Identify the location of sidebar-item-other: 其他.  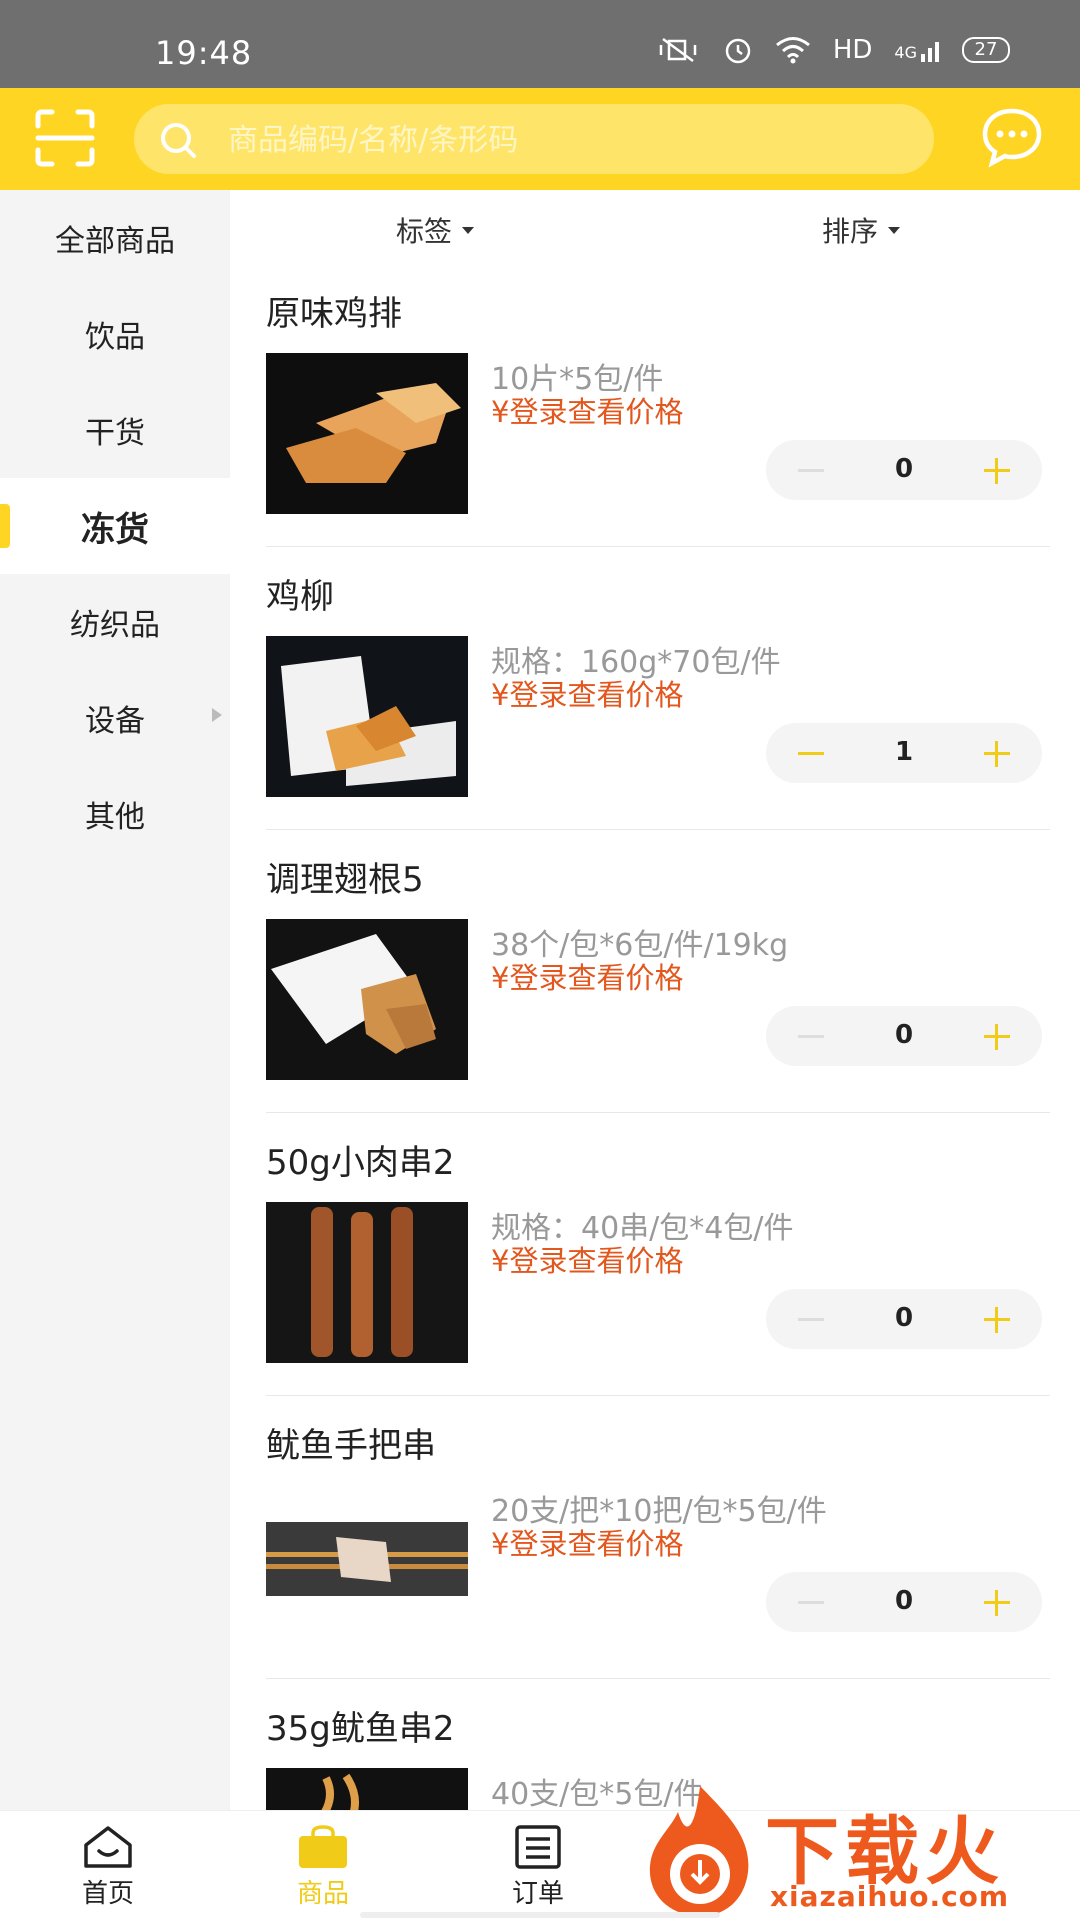
(115, 814).